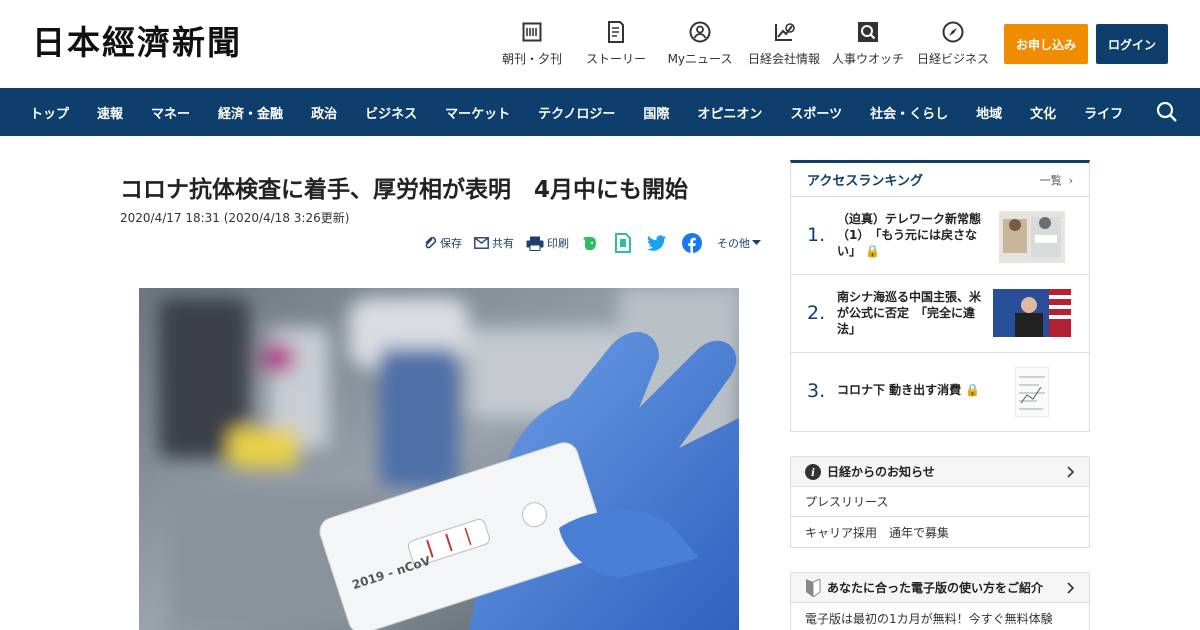 Image resolution: width=1200 pixels, height=630 pixels. What do you see at coordinates (868, 32) in the screenshot?
I see `search-person-icon` at bounding box center [868, 32].